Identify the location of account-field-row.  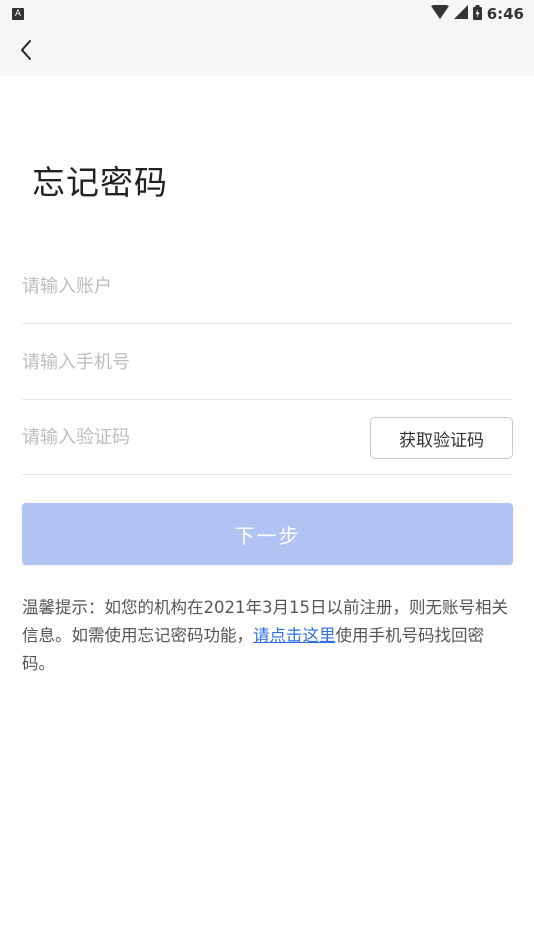
(267, 286).